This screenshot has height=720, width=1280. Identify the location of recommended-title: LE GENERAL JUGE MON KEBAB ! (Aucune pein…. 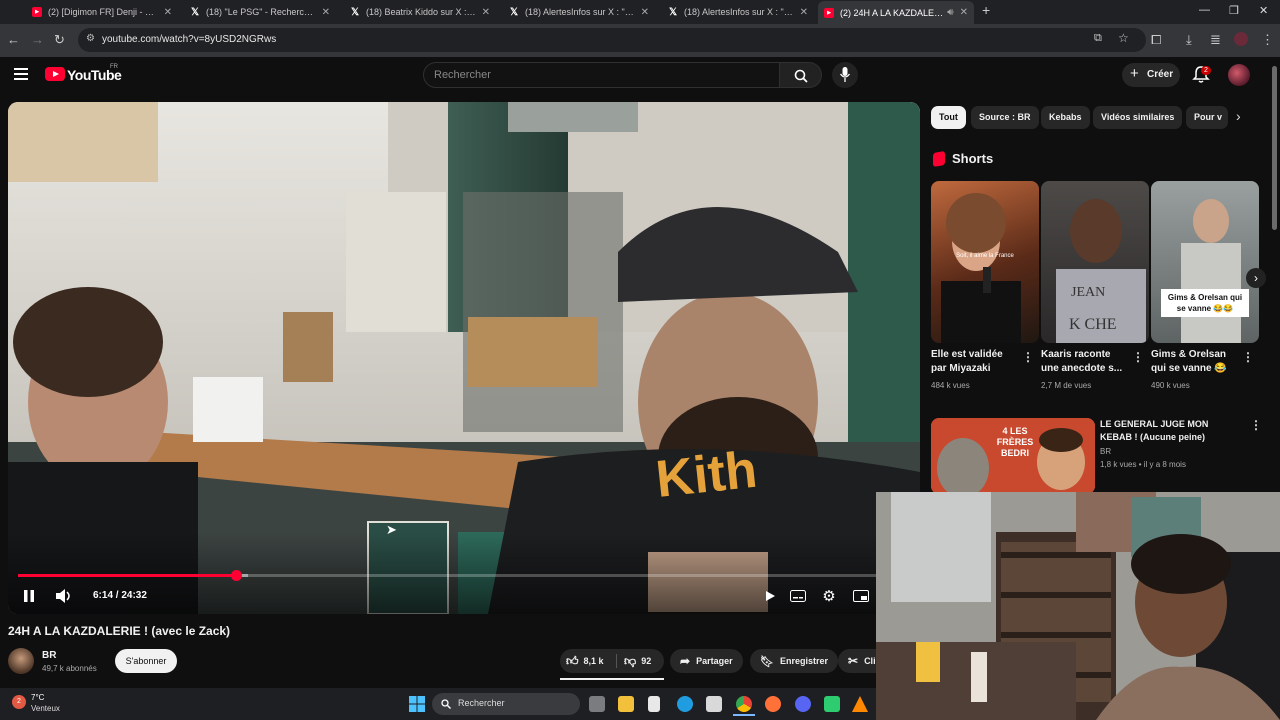
(1171, 431).